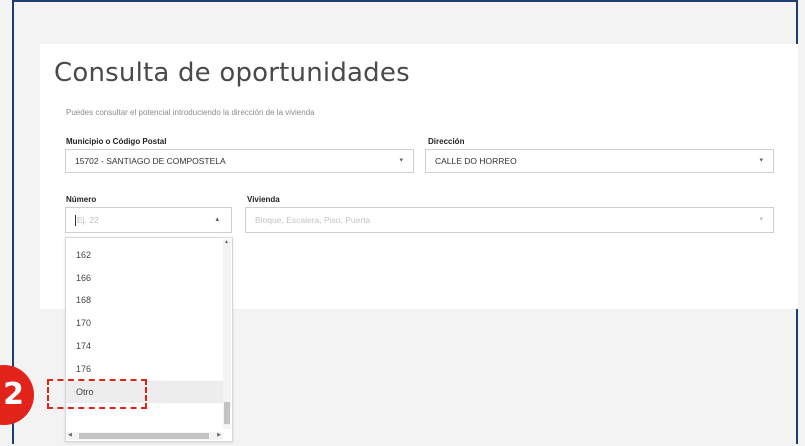 Image resolution: width=805 pixels, height=446 pixels. What do you see at coordinates (116, 141) in the screenshot?
I see `municipio-label: Municipio o Código Postal` at bounding box center [116, 141].